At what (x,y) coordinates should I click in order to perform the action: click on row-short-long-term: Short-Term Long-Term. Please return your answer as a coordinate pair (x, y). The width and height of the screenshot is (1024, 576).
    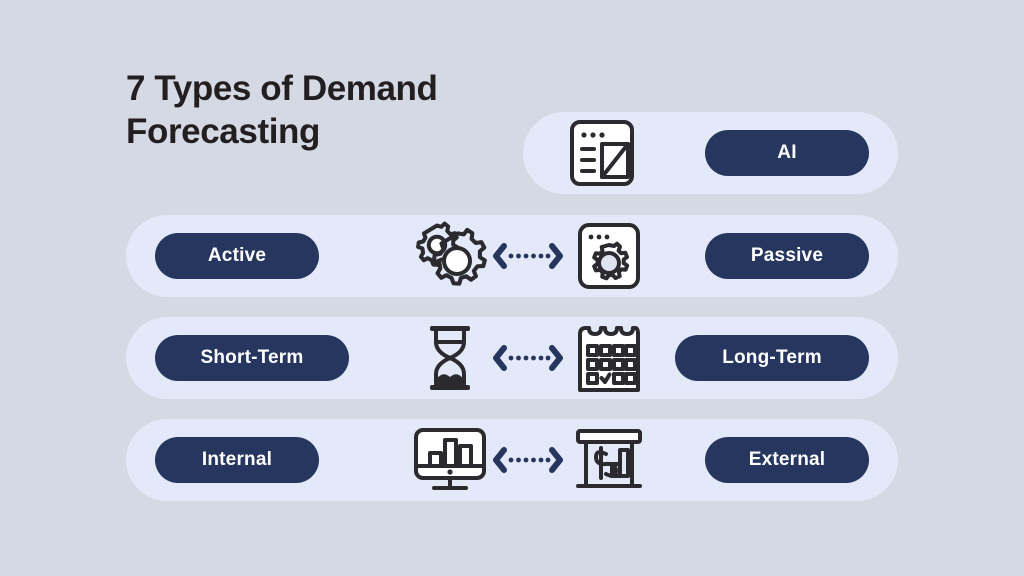
    Looking at the image, I should click on (512, 358).